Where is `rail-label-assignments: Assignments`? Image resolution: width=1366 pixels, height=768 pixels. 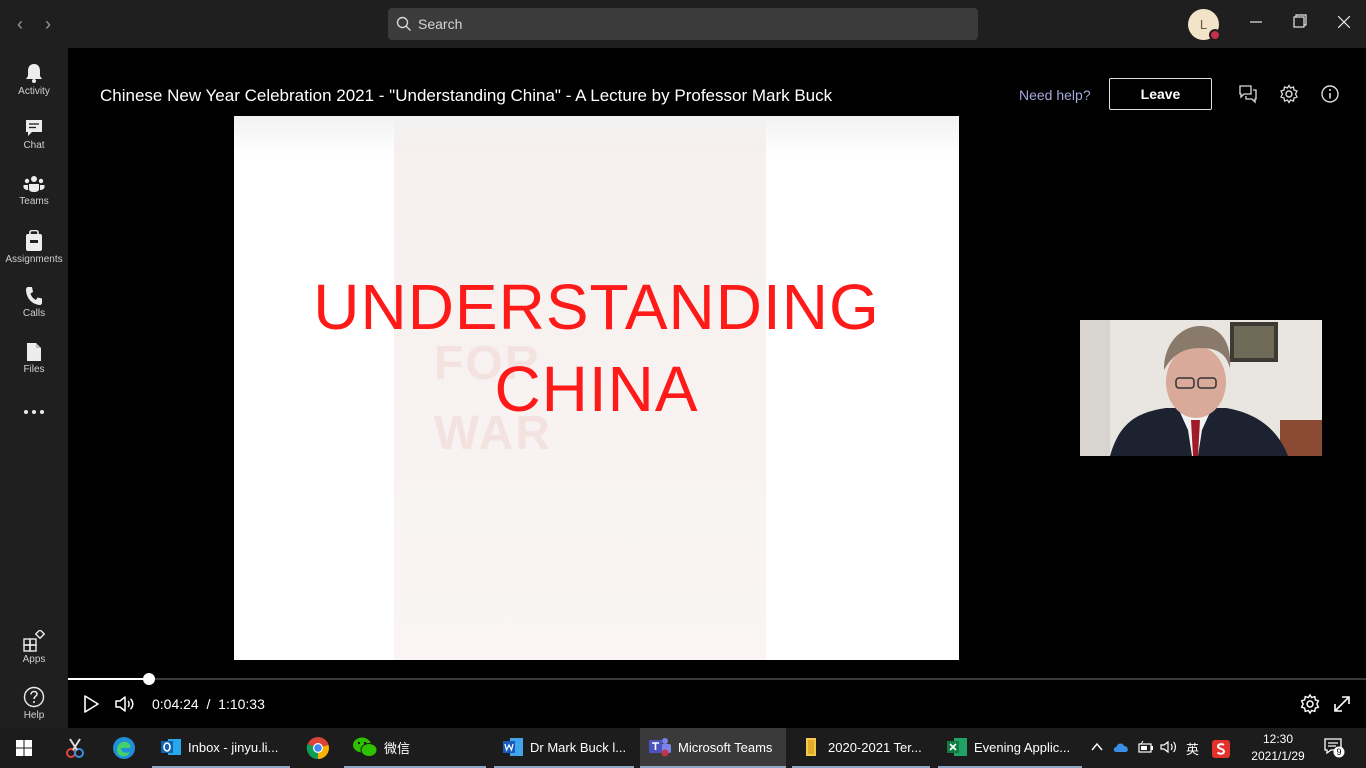
rail-label-assignments: Assignments is located at coordinates (34, 259).